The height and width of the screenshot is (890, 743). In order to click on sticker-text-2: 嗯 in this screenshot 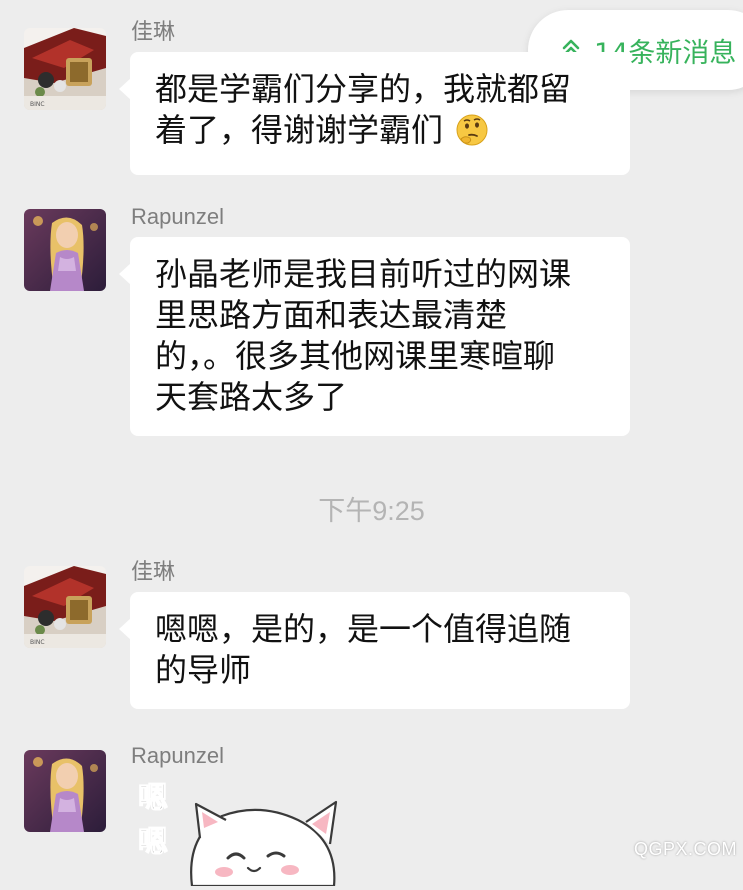, I will do `click(153, 842)`.